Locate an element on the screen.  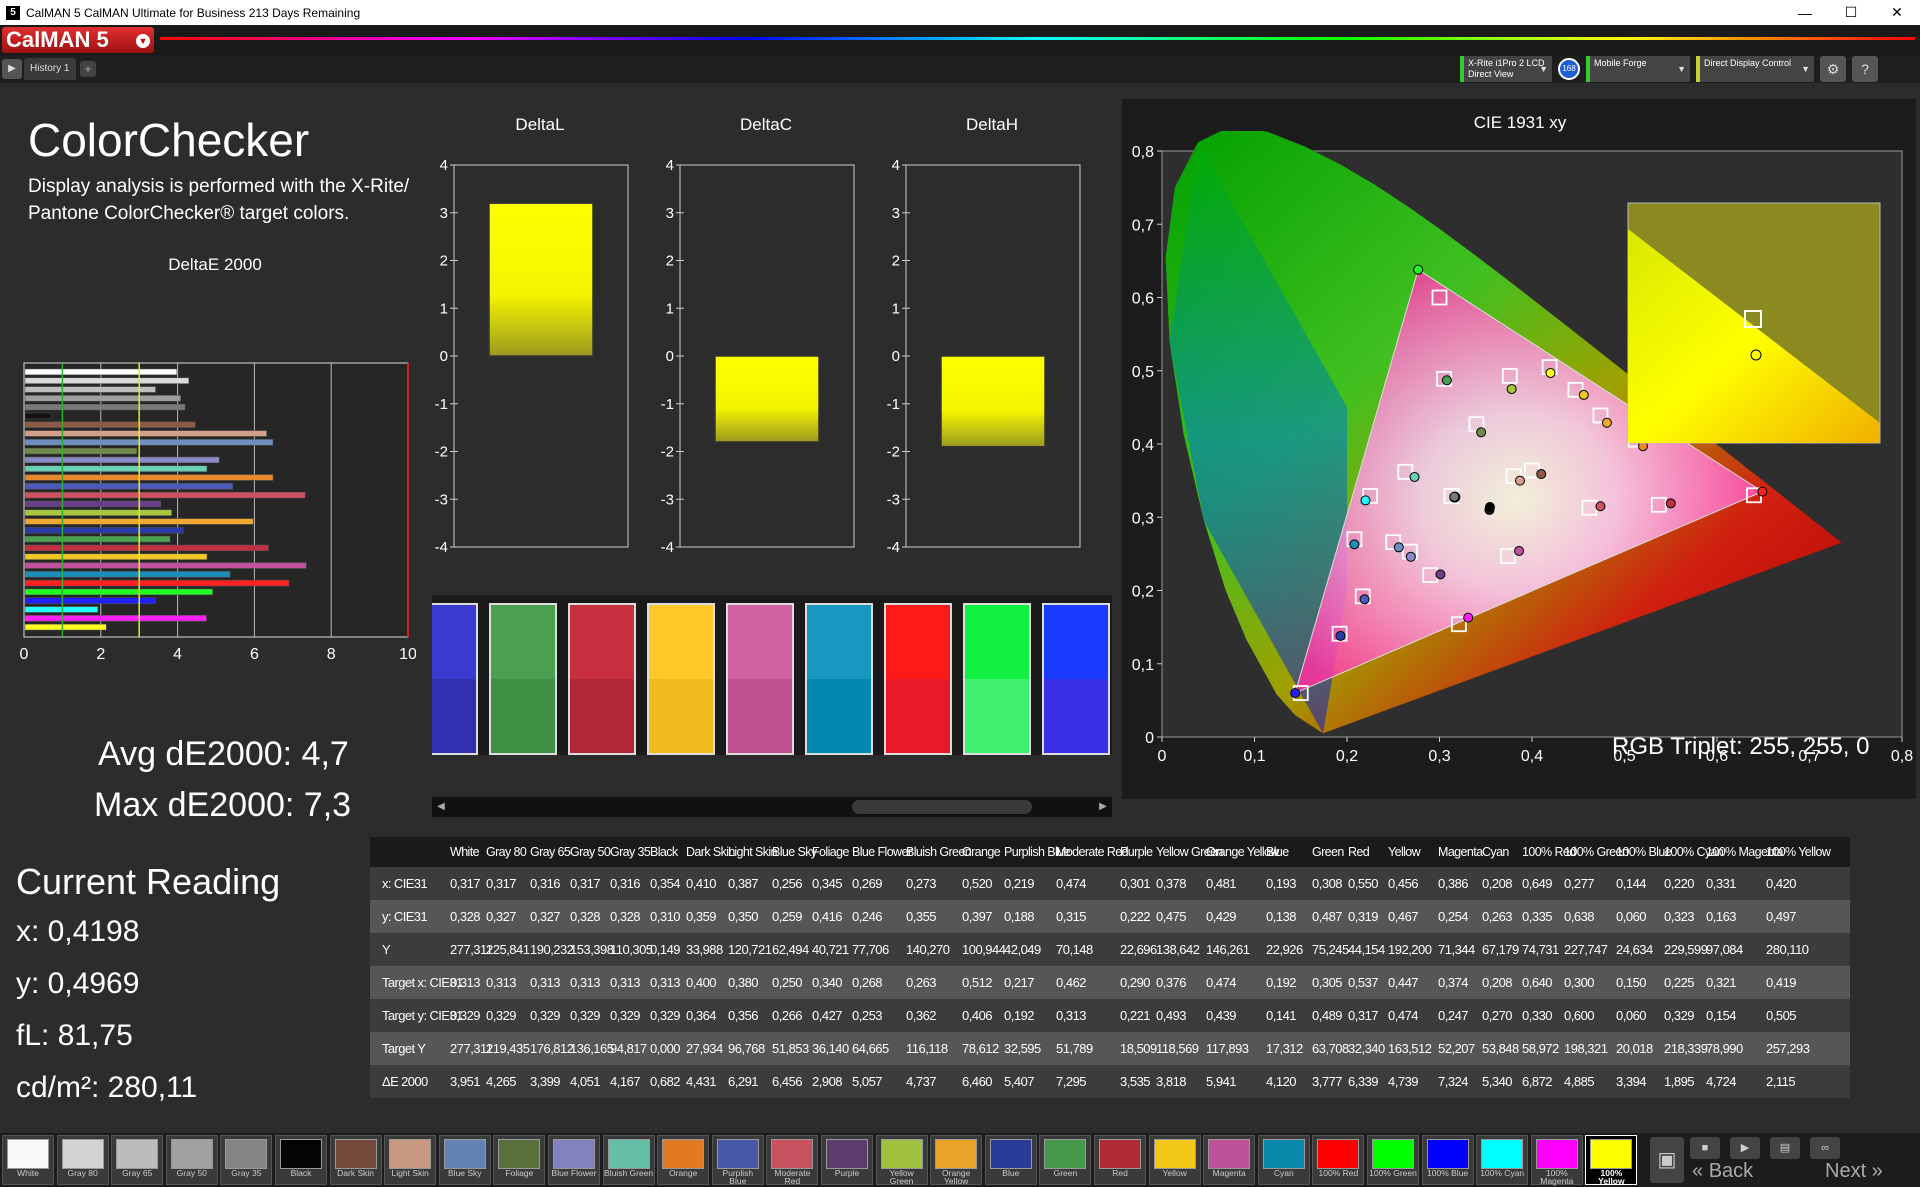
swatch-item: 100% Red is located at coordinates (918, 679).